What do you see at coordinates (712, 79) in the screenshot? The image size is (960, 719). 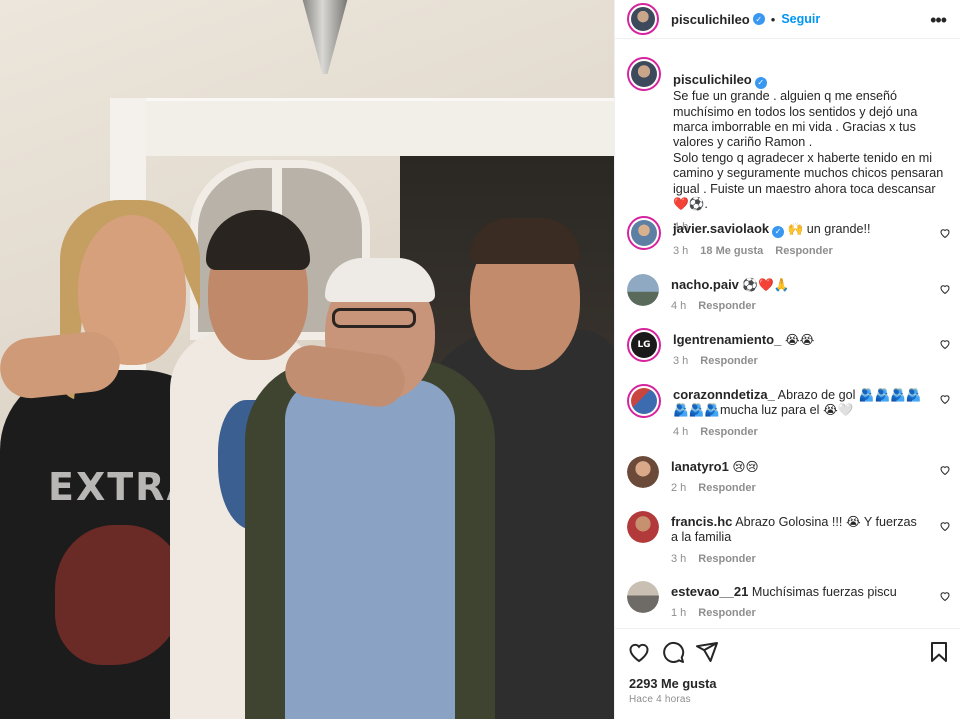 I see `caption-username: pisculichileo` at bounding box center [712, 79].